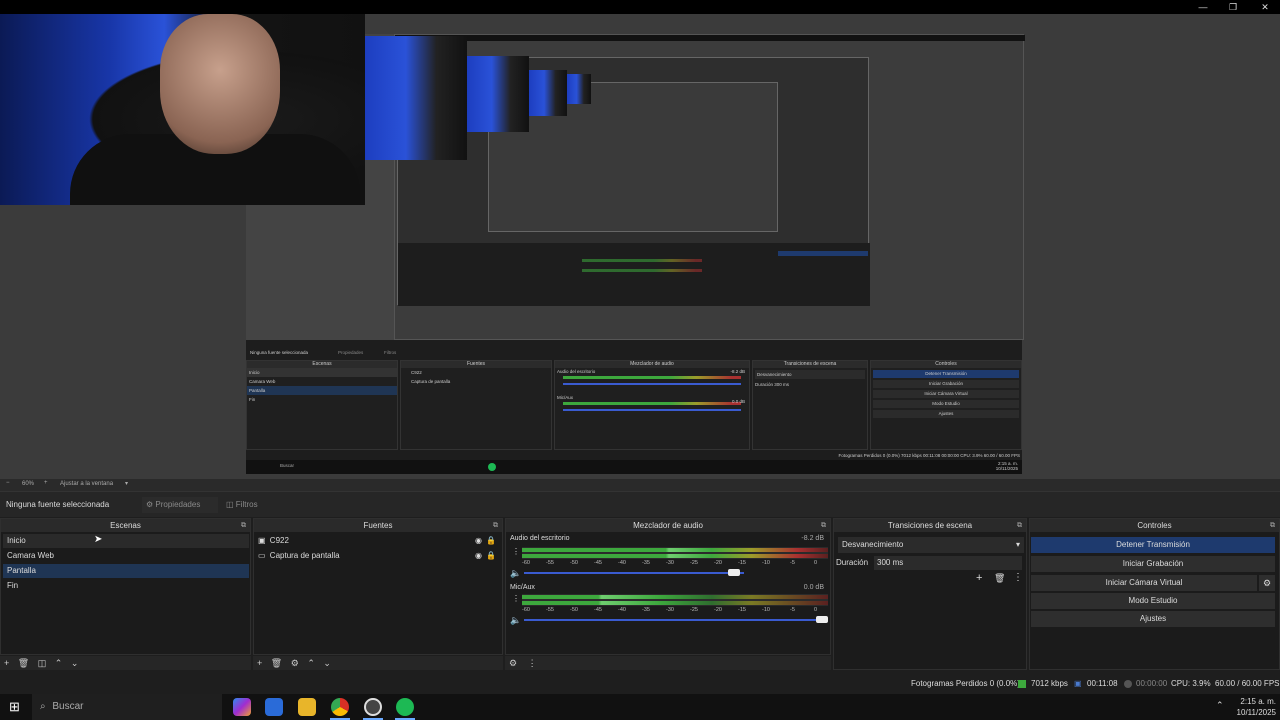 The height and width of the screenshot is (720, 1280). Describe the element at coordinates (8, 483) in the screenshot. I see `zoom-out-button: −` at that location.